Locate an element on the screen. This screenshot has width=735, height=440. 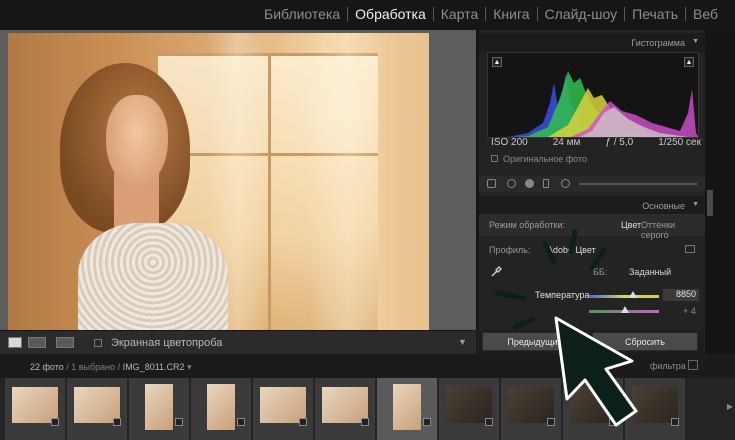
crop-tool-icon is located at coordinates (491, 183).